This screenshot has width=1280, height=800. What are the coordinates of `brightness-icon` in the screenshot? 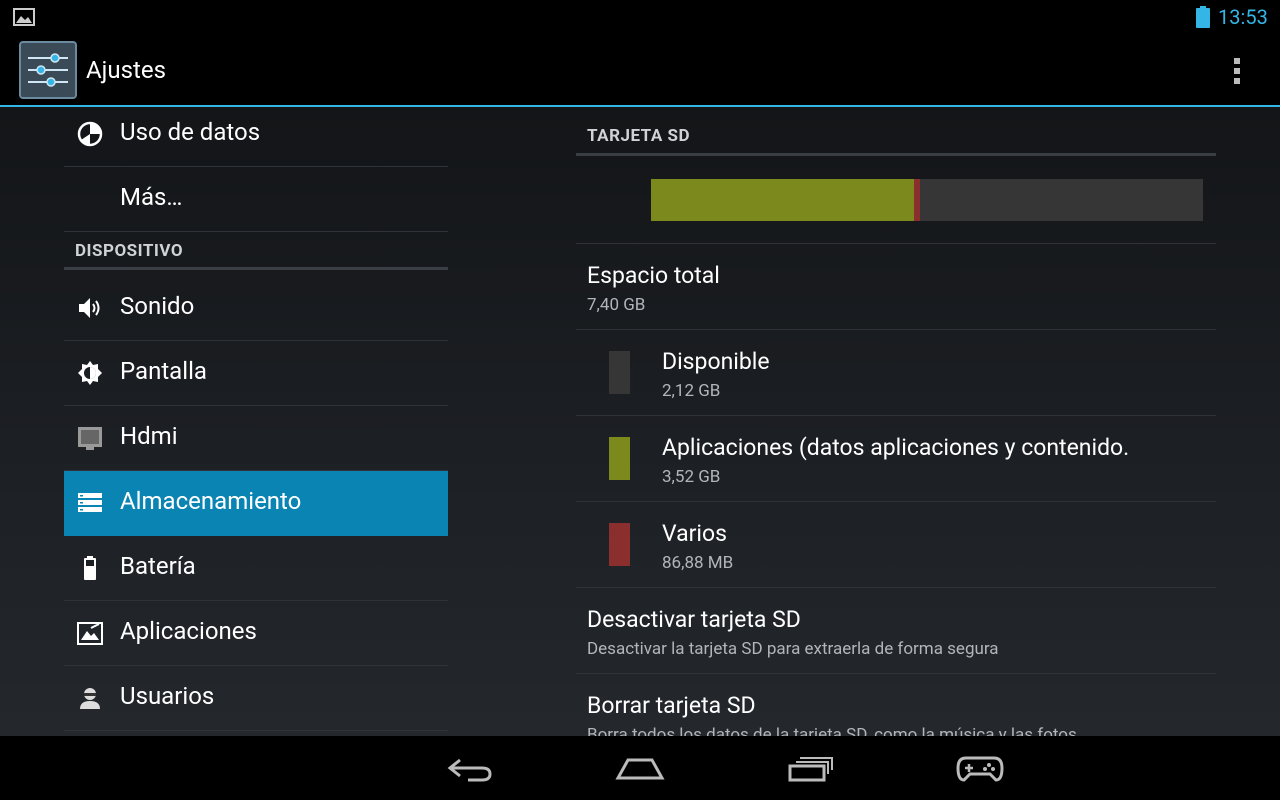 It's located at (90, 373).